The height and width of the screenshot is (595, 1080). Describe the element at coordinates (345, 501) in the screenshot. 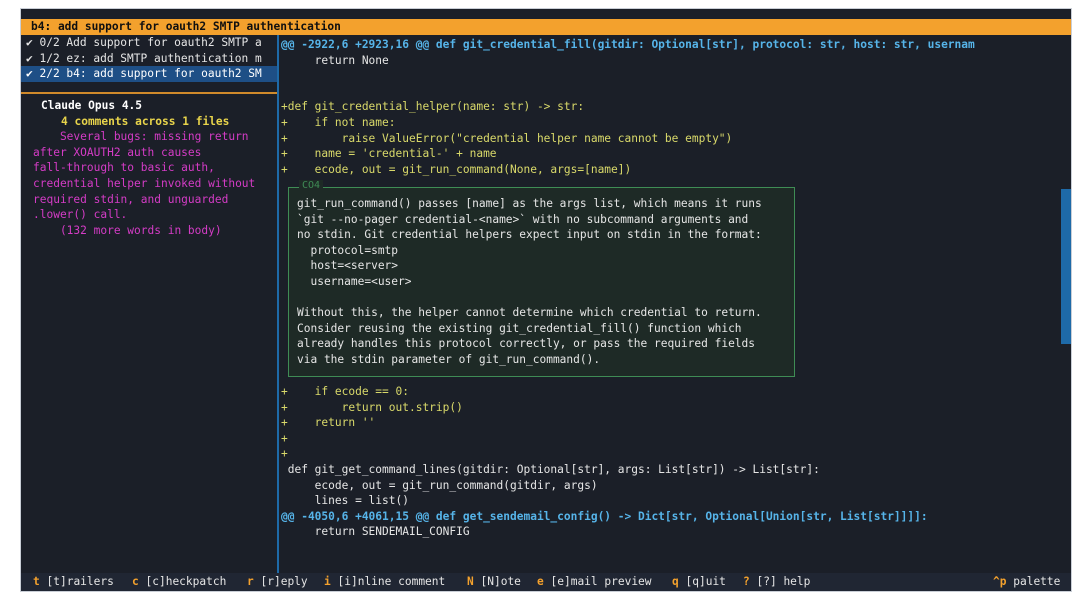

I see `diff-line: lines = list()` at that location.